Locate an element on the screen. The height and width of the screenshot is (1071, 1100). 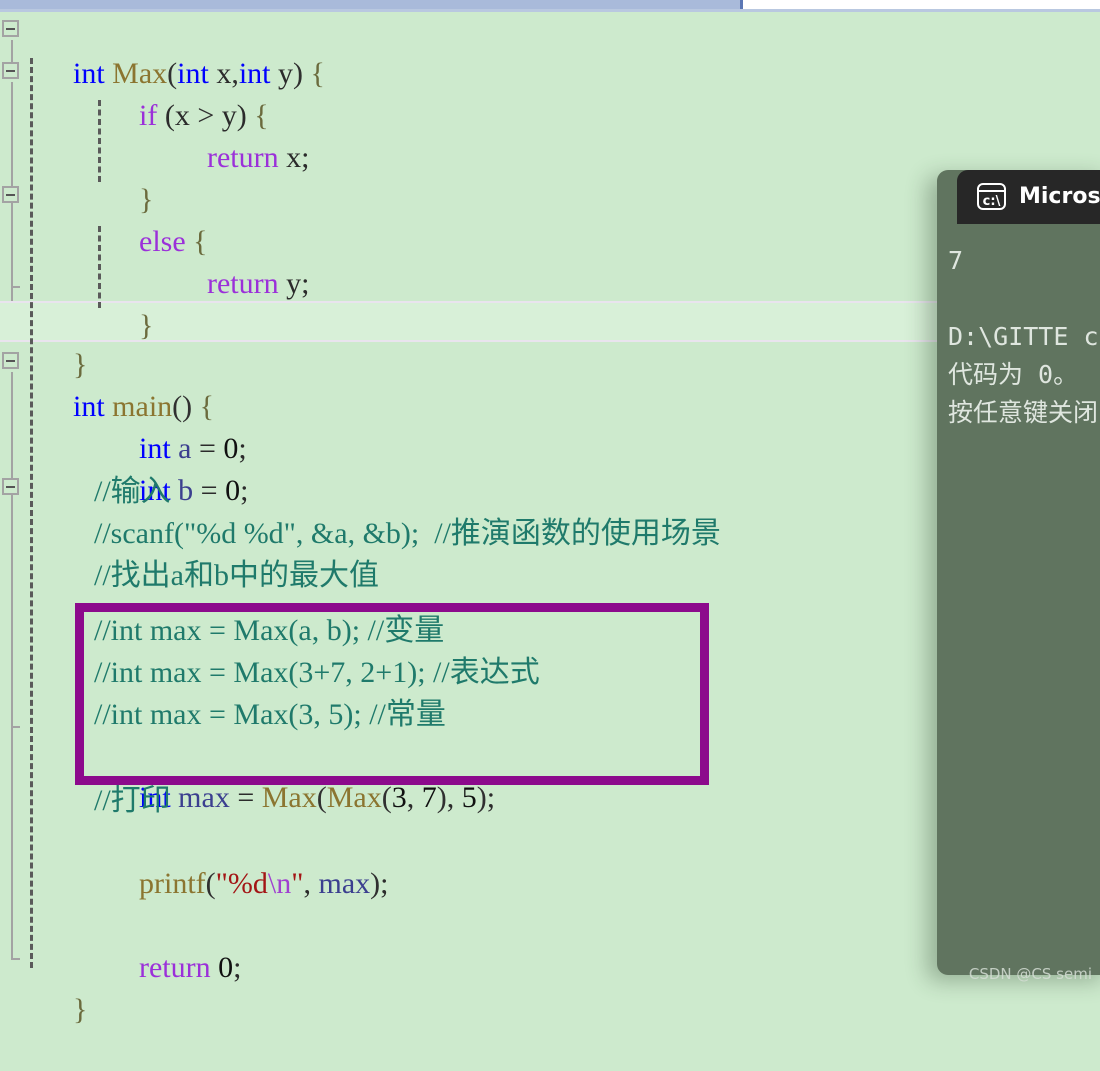
code-line: return 0; is located at coordinates (167, 945).